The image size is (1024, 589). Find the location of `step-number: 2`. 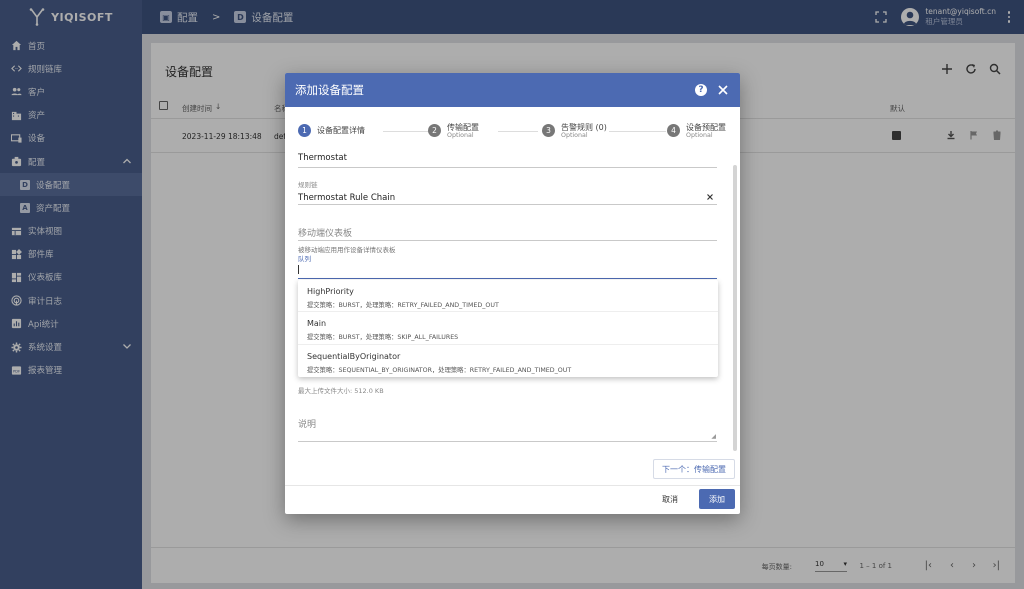

step-number: 2 is located at coordinates (434, 130).